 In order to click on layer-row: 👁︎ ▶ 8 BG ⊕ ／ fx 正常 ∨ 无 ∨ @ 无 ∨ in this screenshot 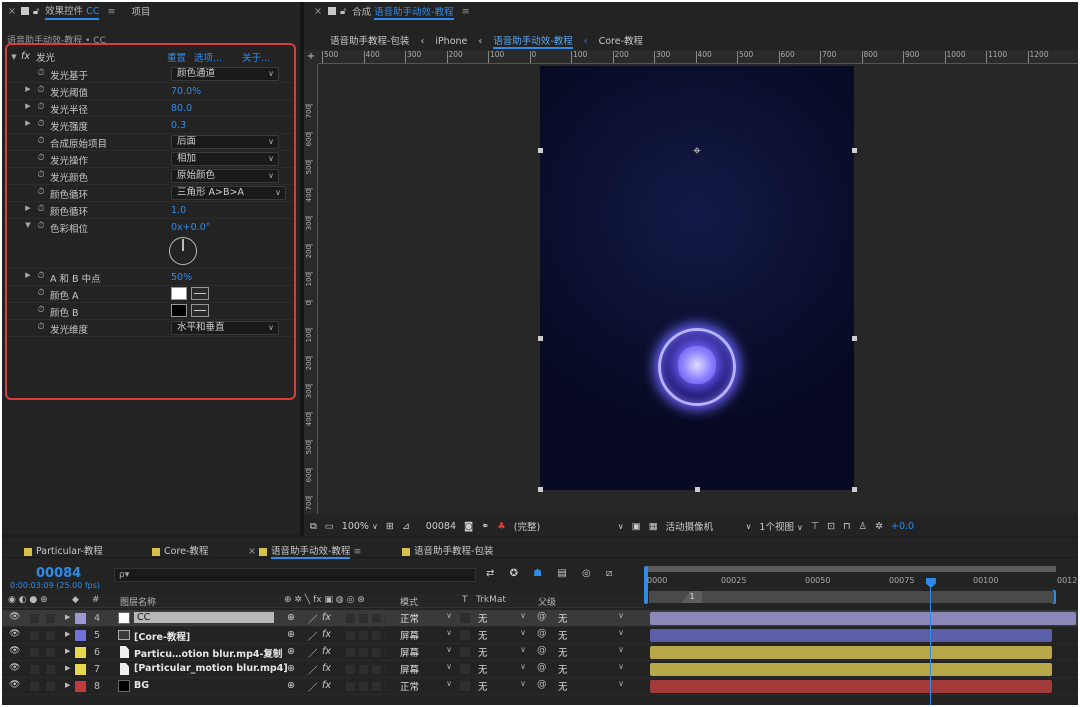, I will do `click(540, 686)`.